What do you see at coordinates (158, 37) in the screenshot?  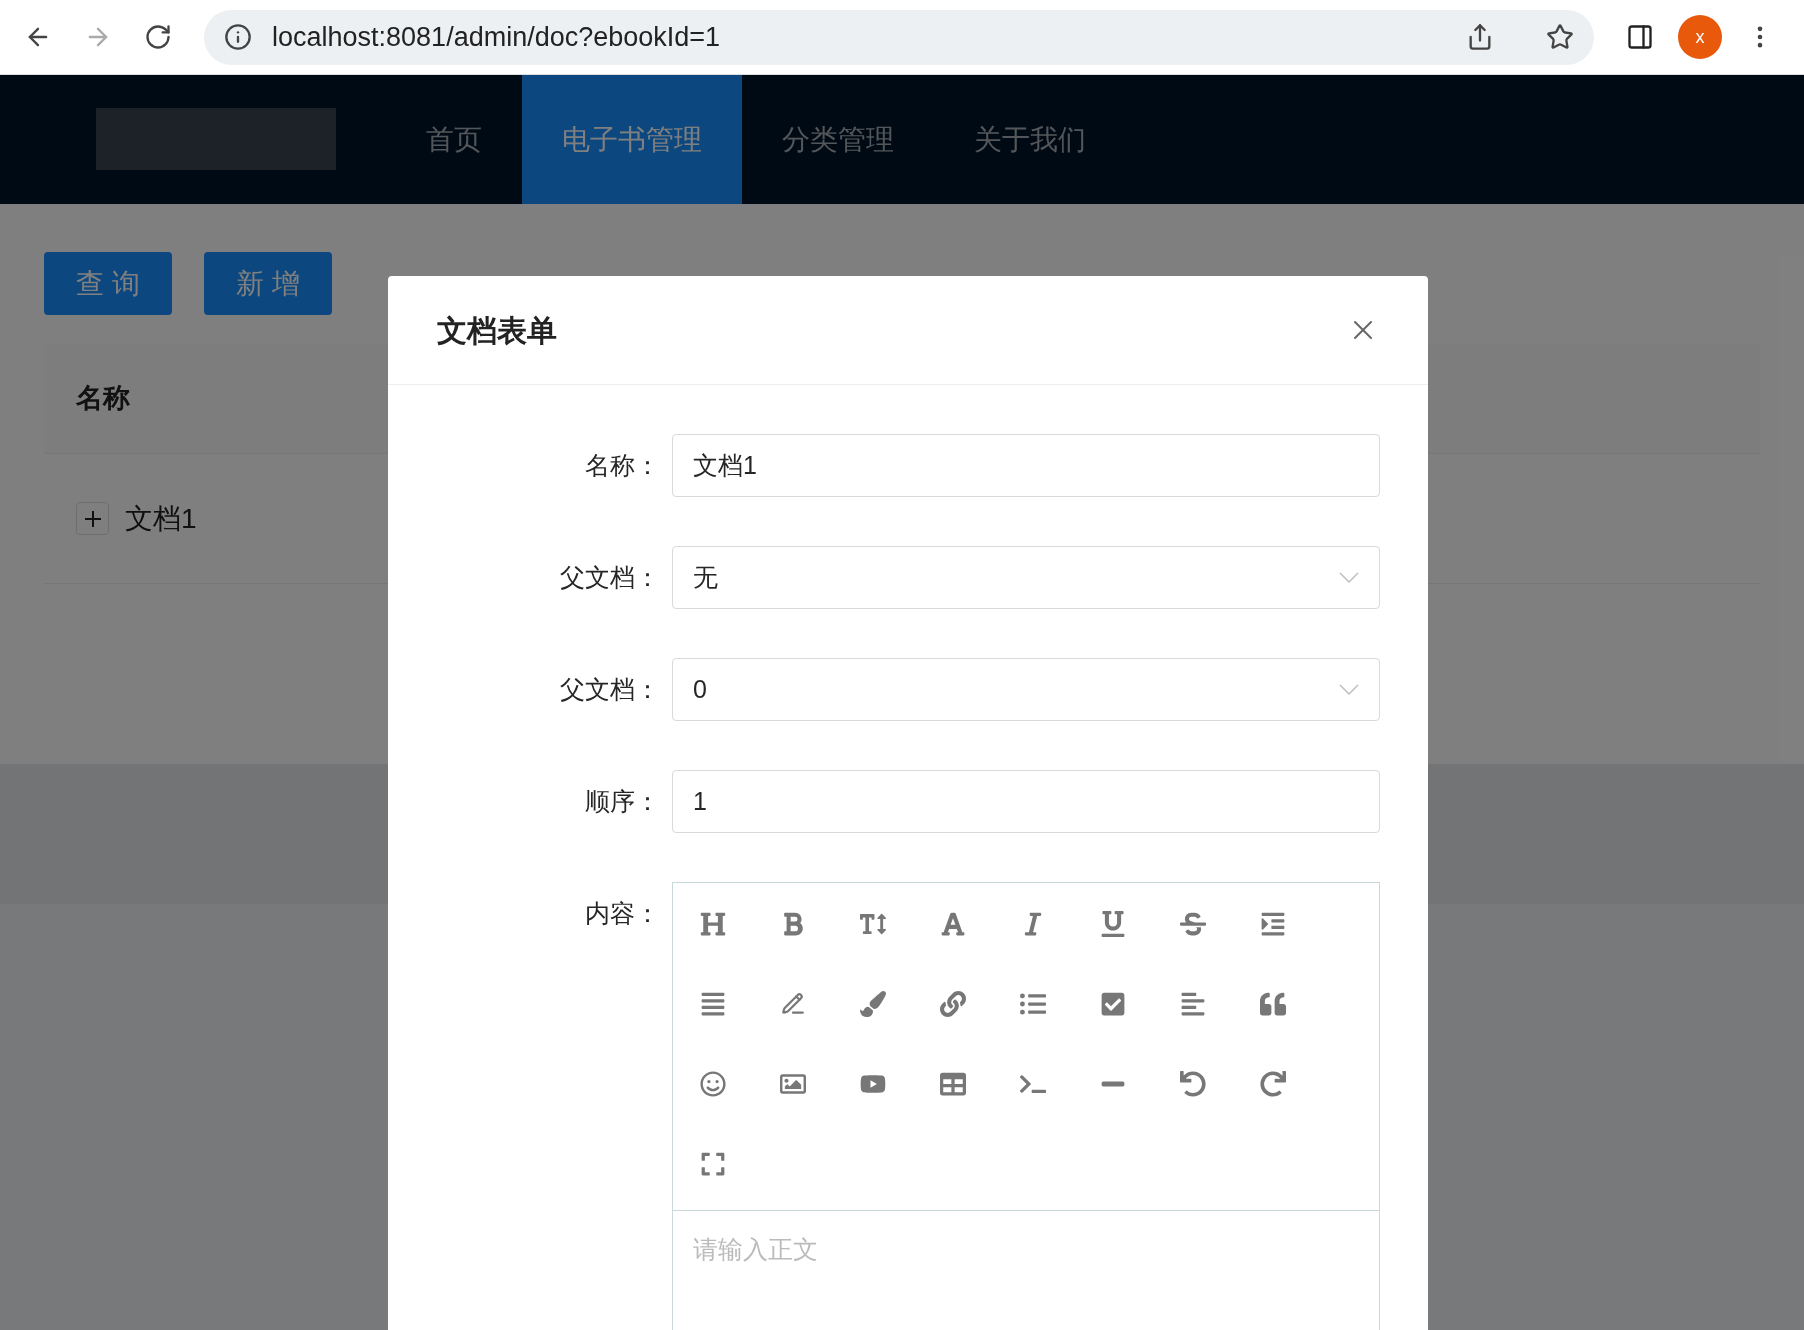 I see `reload-icon` at bounding box center [158, 37].